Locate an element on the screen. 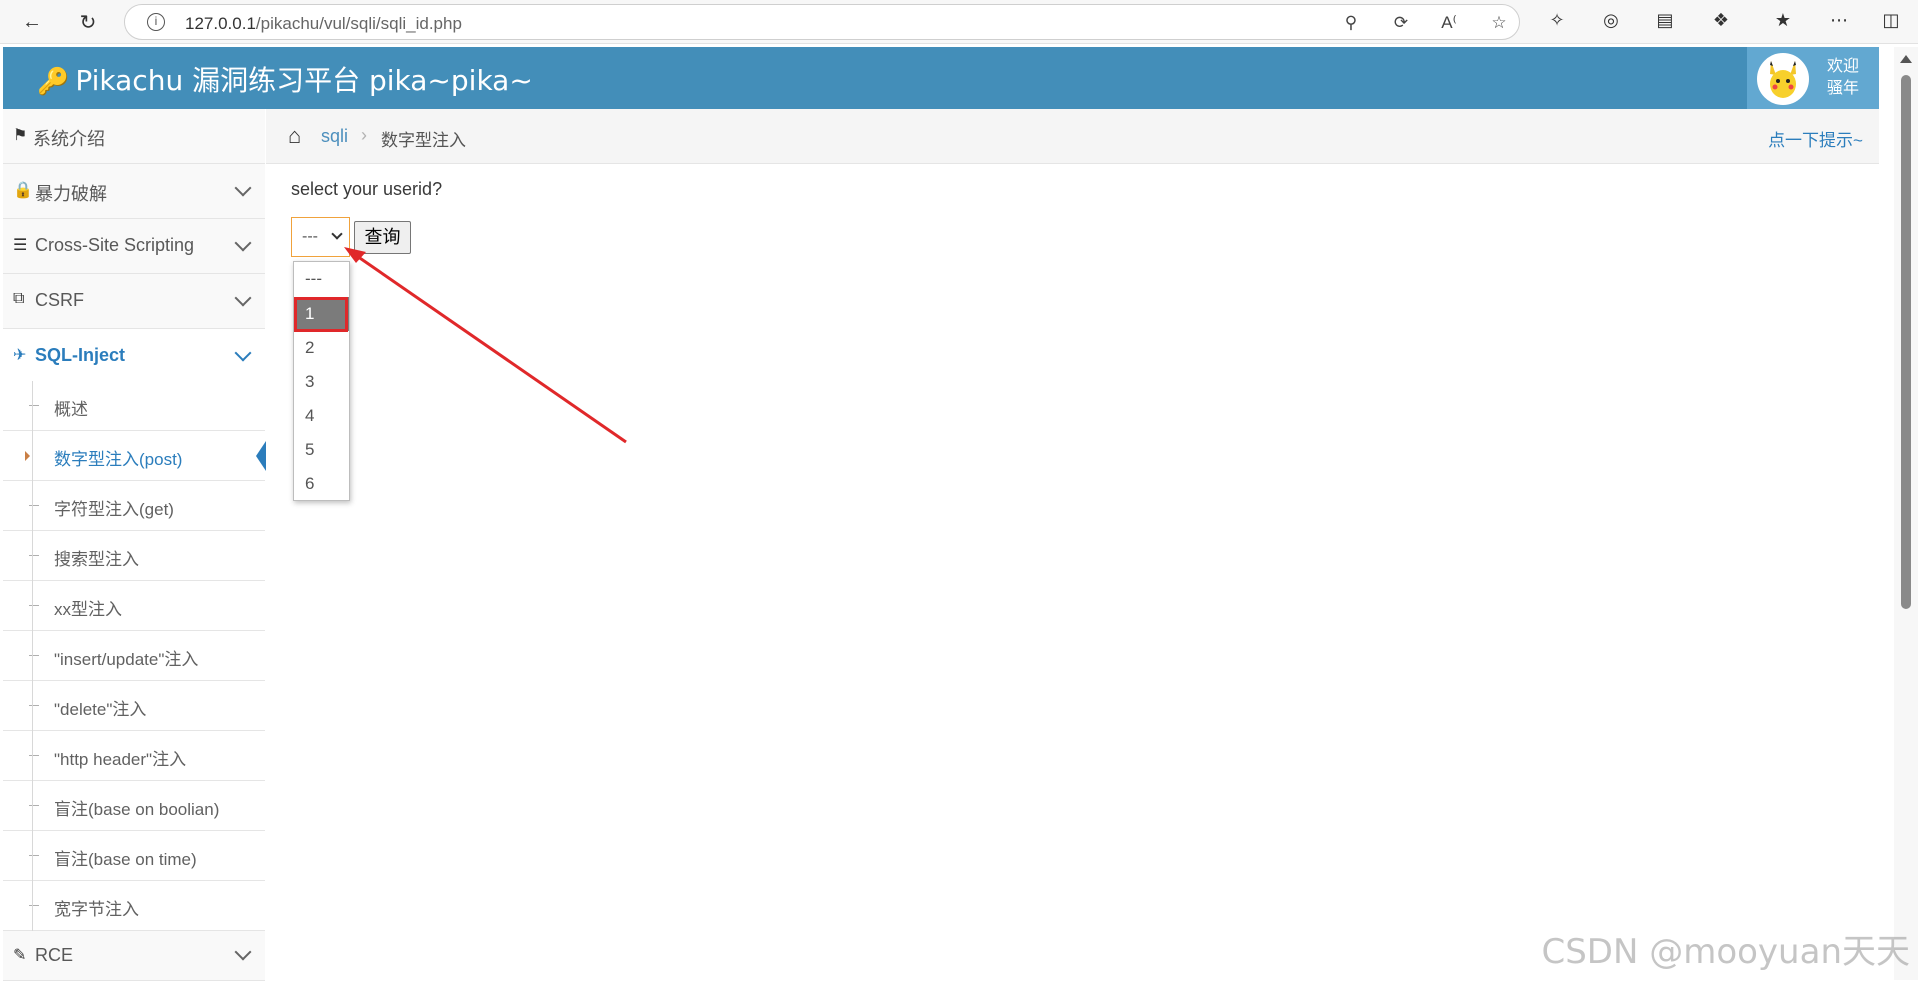 The width and height of the screenshot is (1918, 981). watermark: CSDN @mooyuan天天 is located at coordinates (1725, 952).